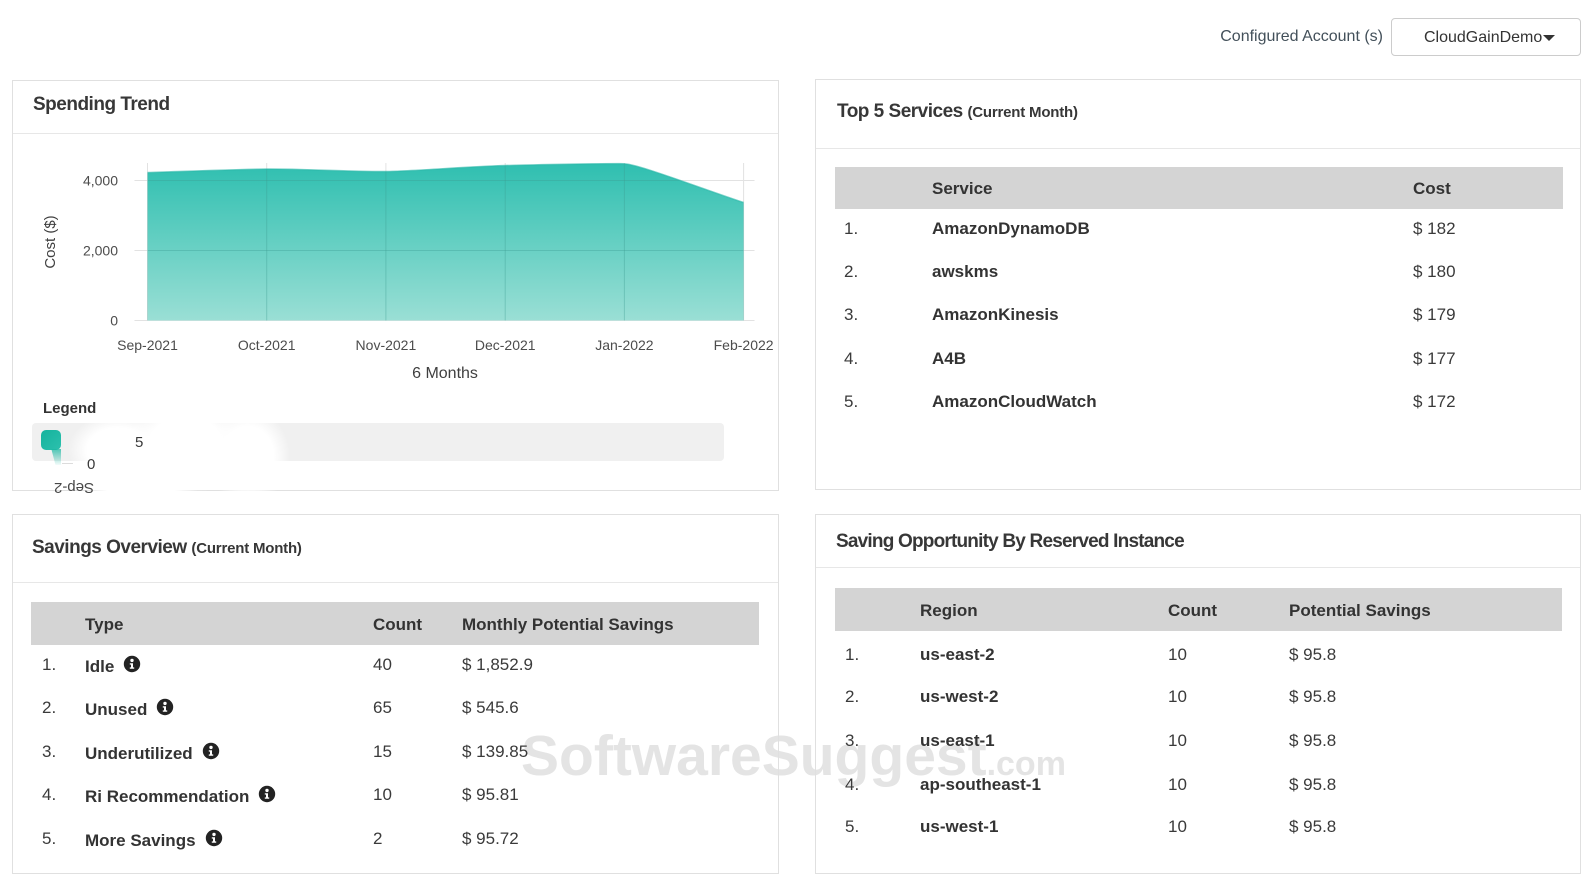 This screenshot has width=1589, height=874. Describe the element at coordinates (744, 345) in the screenshot. I see `svg-text: Feb-2022` at that location.